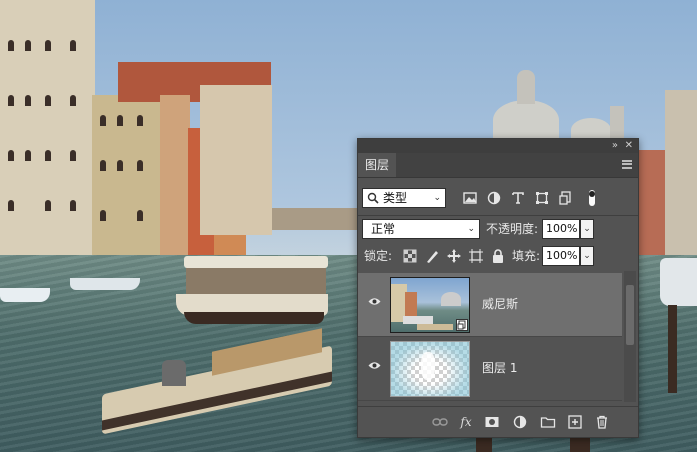  I want to click on panel-tab-row: 图层, so click(498, 165).